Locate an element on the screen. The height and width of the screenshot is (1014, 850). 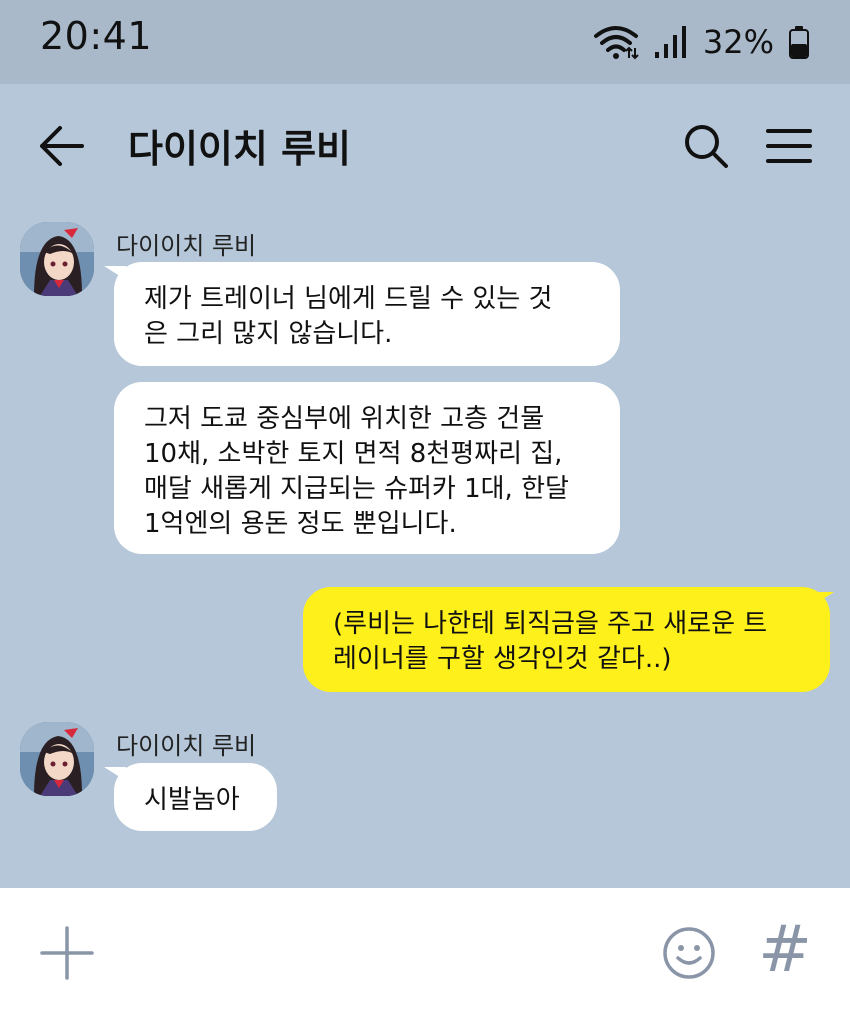
chat-title: 다이이치 루비 is located at coordinates (239, 149).